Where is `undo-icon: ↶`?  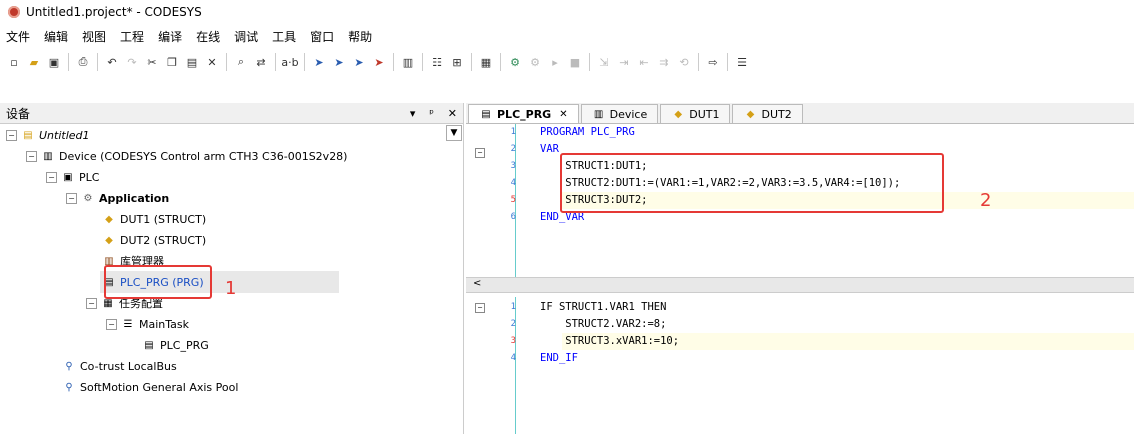 undo-icon: ↶ is located at coordinates (112, 62).